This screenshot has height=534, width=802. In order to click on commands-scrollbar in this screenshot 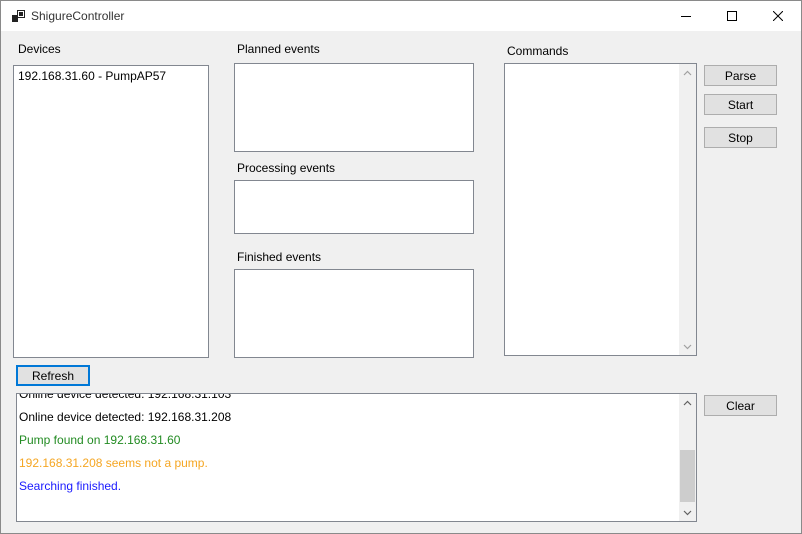, I will do `click(687, 209)`.